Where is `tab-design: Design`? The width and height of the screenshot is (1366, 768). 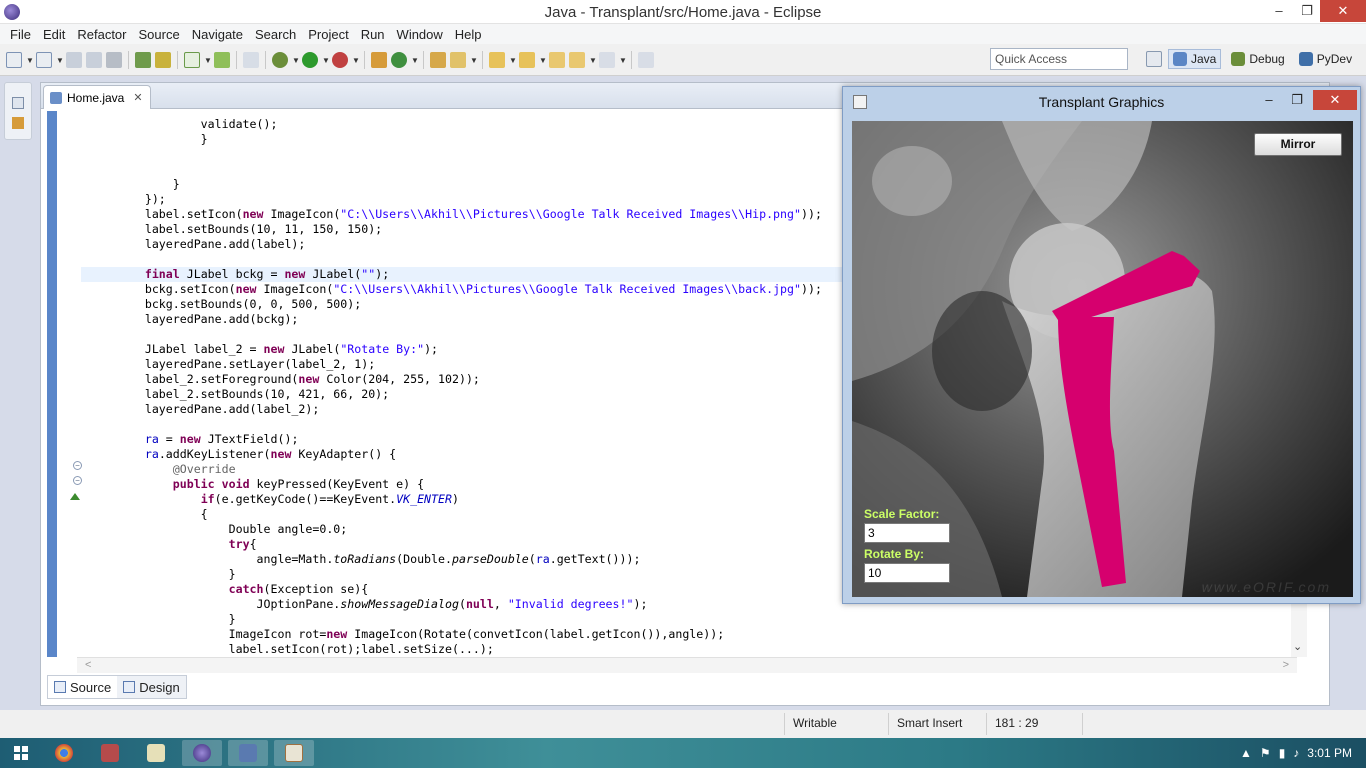 tab-design: Design is located at coordinates (151, 687).